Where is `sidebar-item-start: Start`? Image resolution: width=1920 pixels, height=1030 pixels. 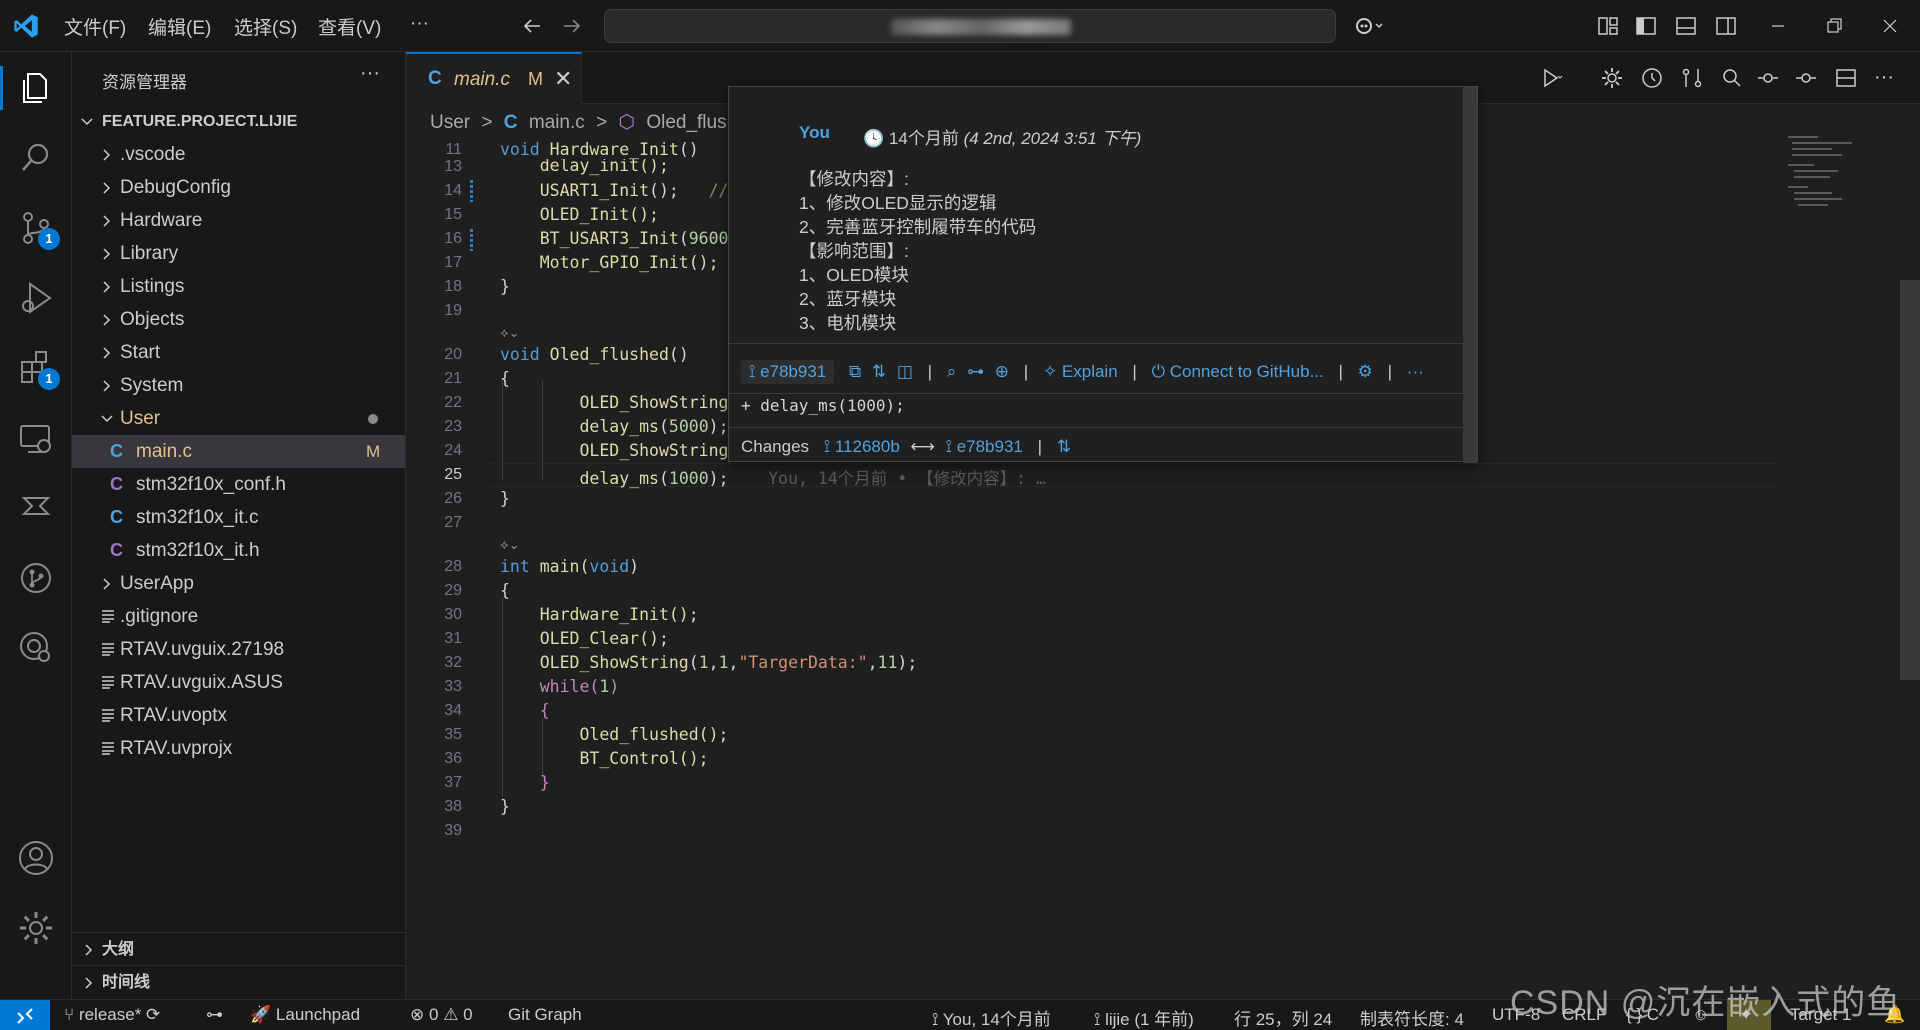 sidebar-item-start: Start is located at coordinates (238, 352).